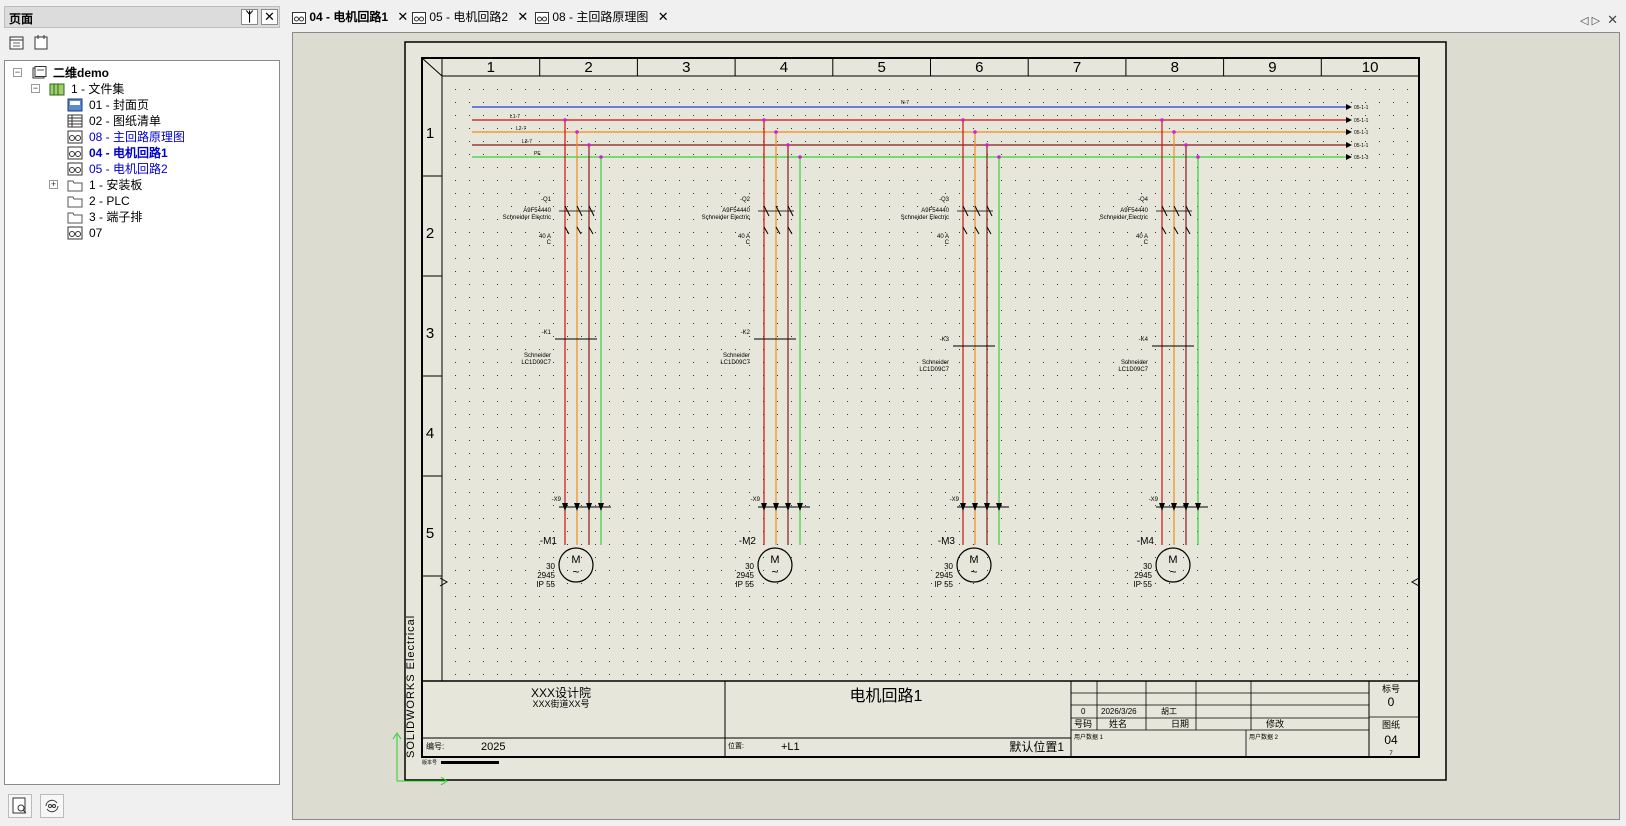 The height and width of the screenshot is (826, 1626). What do you see at coordinates (350, 17) in the screenshot?
I see `tab-motor-circuit-1: 04 - 电机回路1 ✕` at bounding box center [350, 17].